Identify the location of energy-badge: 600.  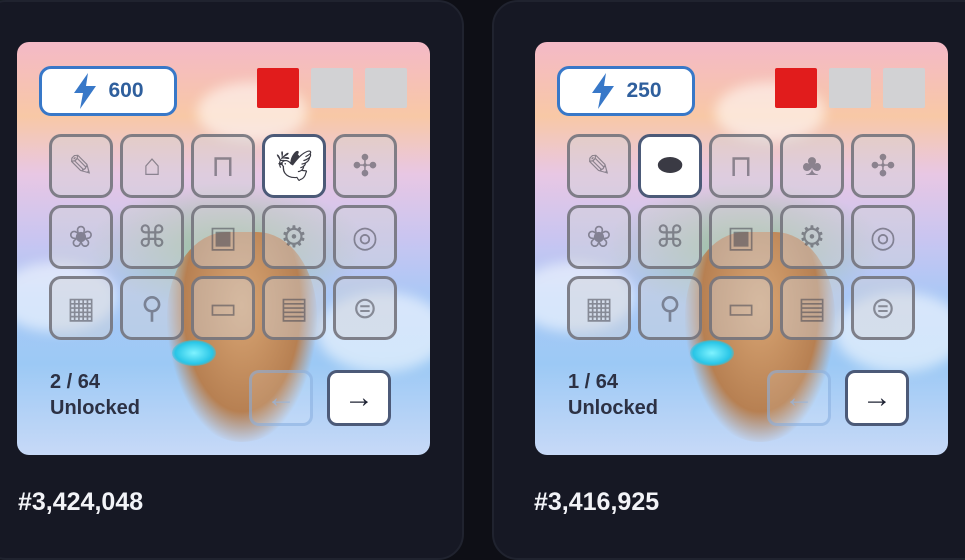
(108, 91).